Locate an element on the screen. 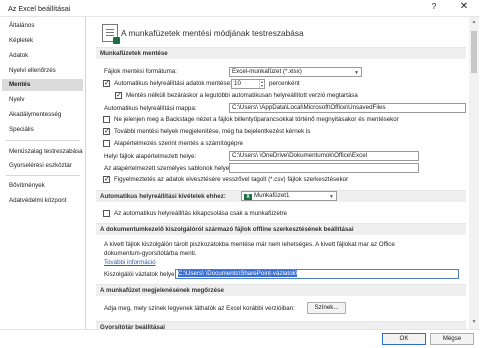 The image size is (480, 348). save-format-label: Fájlok mentési formátuma: is located at coordinates (140, 71).